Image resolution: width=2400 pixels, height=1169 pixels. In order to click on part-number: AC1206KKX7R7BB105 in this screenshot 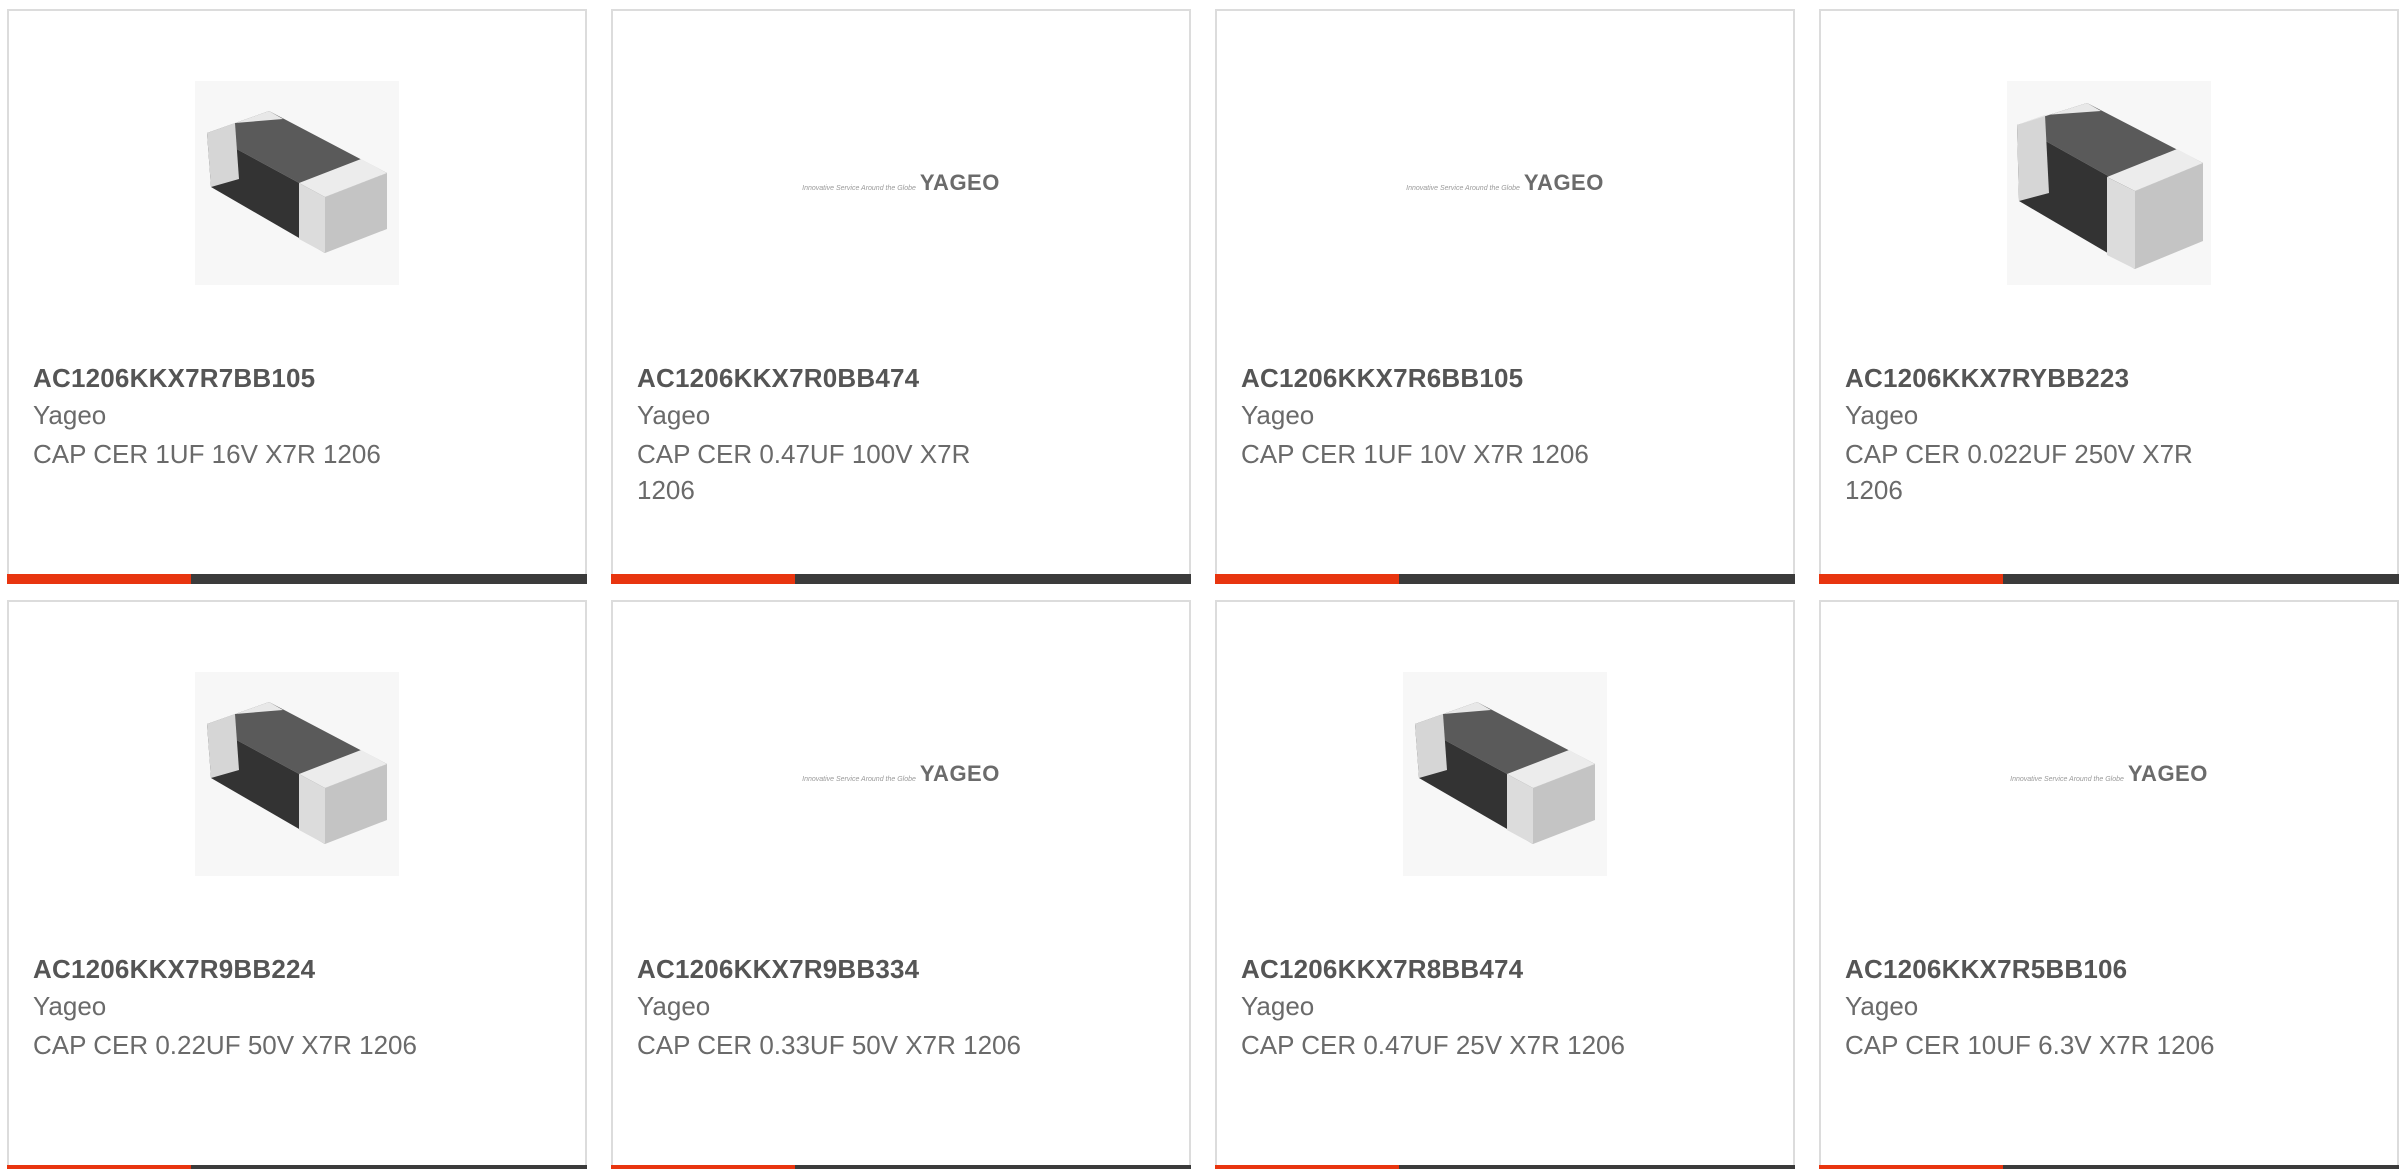, I will do `click(174, 378)`.